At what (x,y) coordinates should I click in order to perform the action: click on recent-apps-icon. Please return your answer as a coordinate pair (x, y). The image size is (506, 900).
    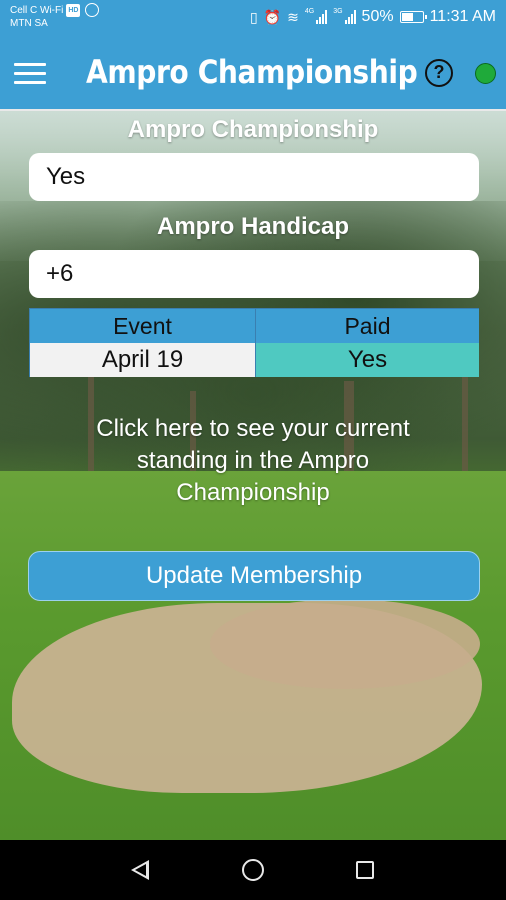
    Looking at the image, I should click on (365, 870).